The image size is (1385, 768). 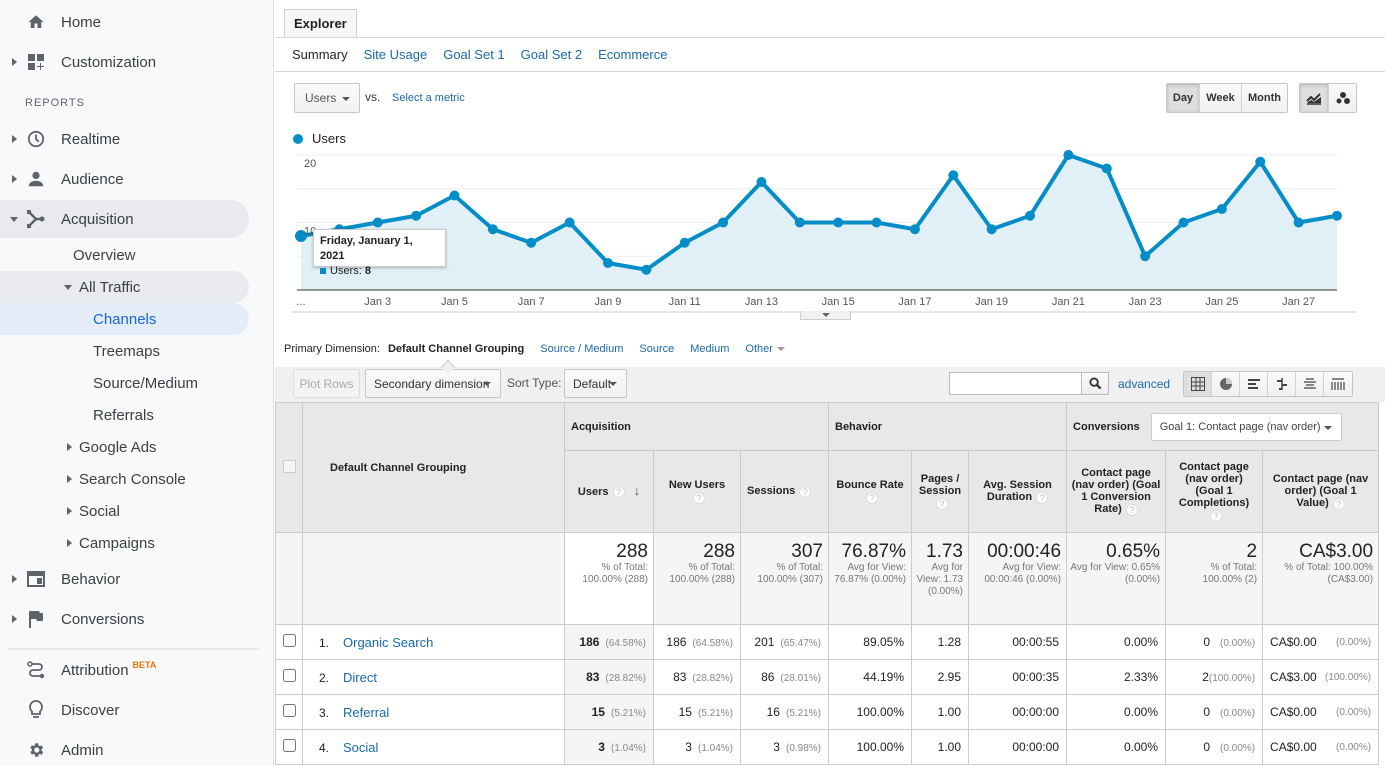 What do you see at coordinates (1221, 98) in the screenshot?
I see `granularity-week-button: Week` at bounding box center [1221, 98].